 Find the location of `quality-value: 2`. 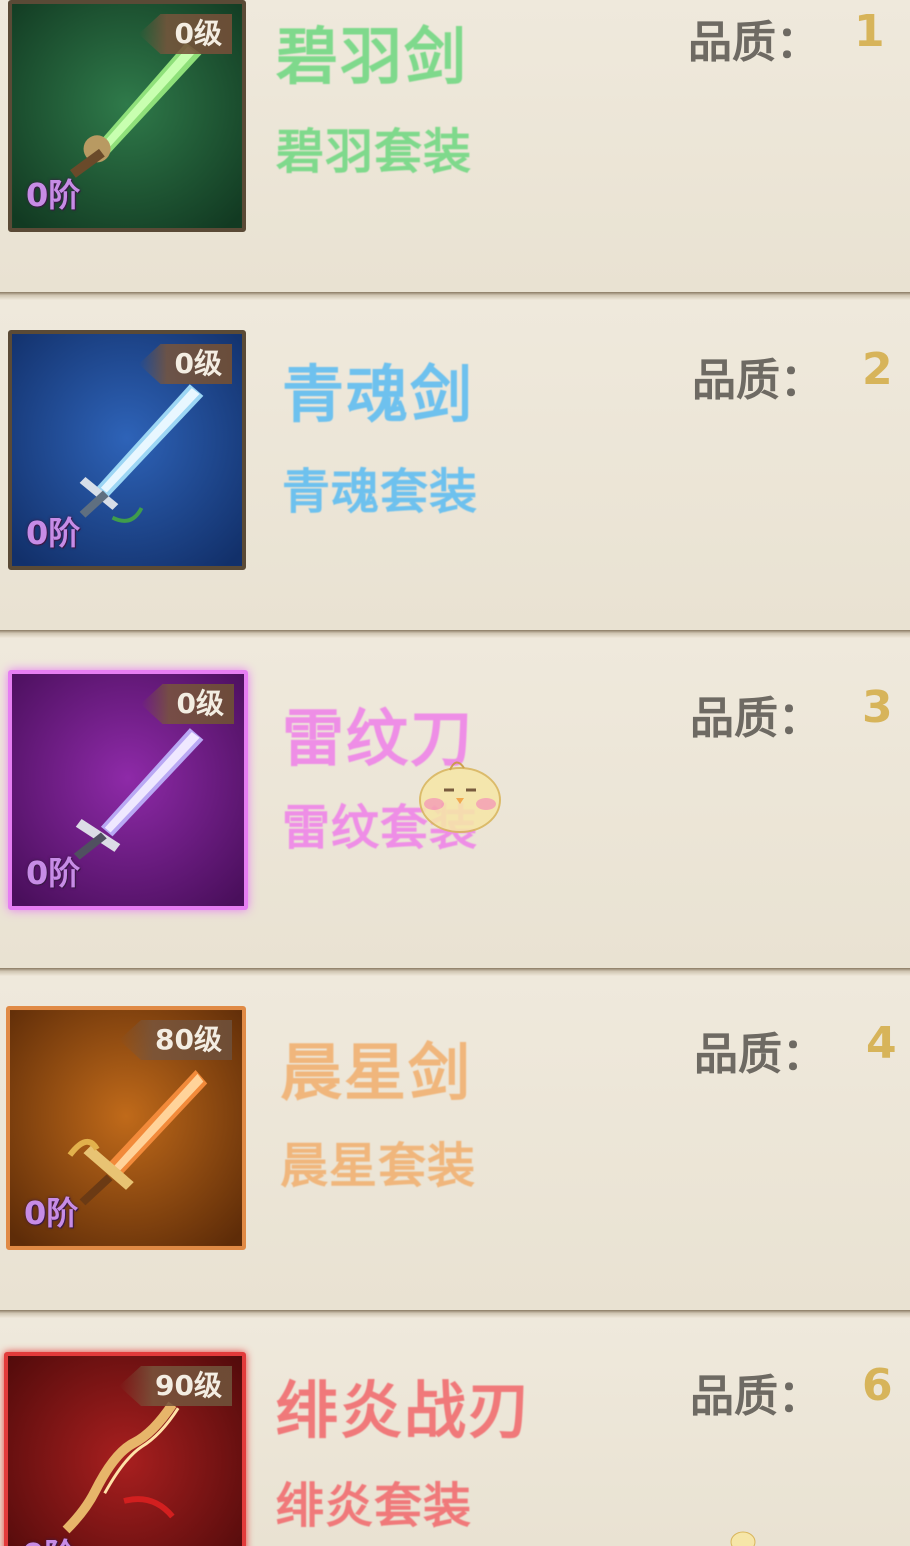

quality-value: 2 is located at coordinates (877, 369).